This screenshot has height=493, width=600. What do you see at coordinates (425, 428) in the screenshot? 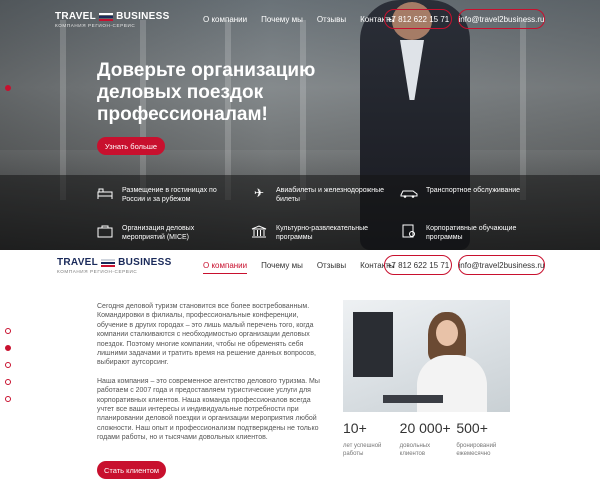
I see `stat-value: 20 000+` at bounding box center [425, 428].